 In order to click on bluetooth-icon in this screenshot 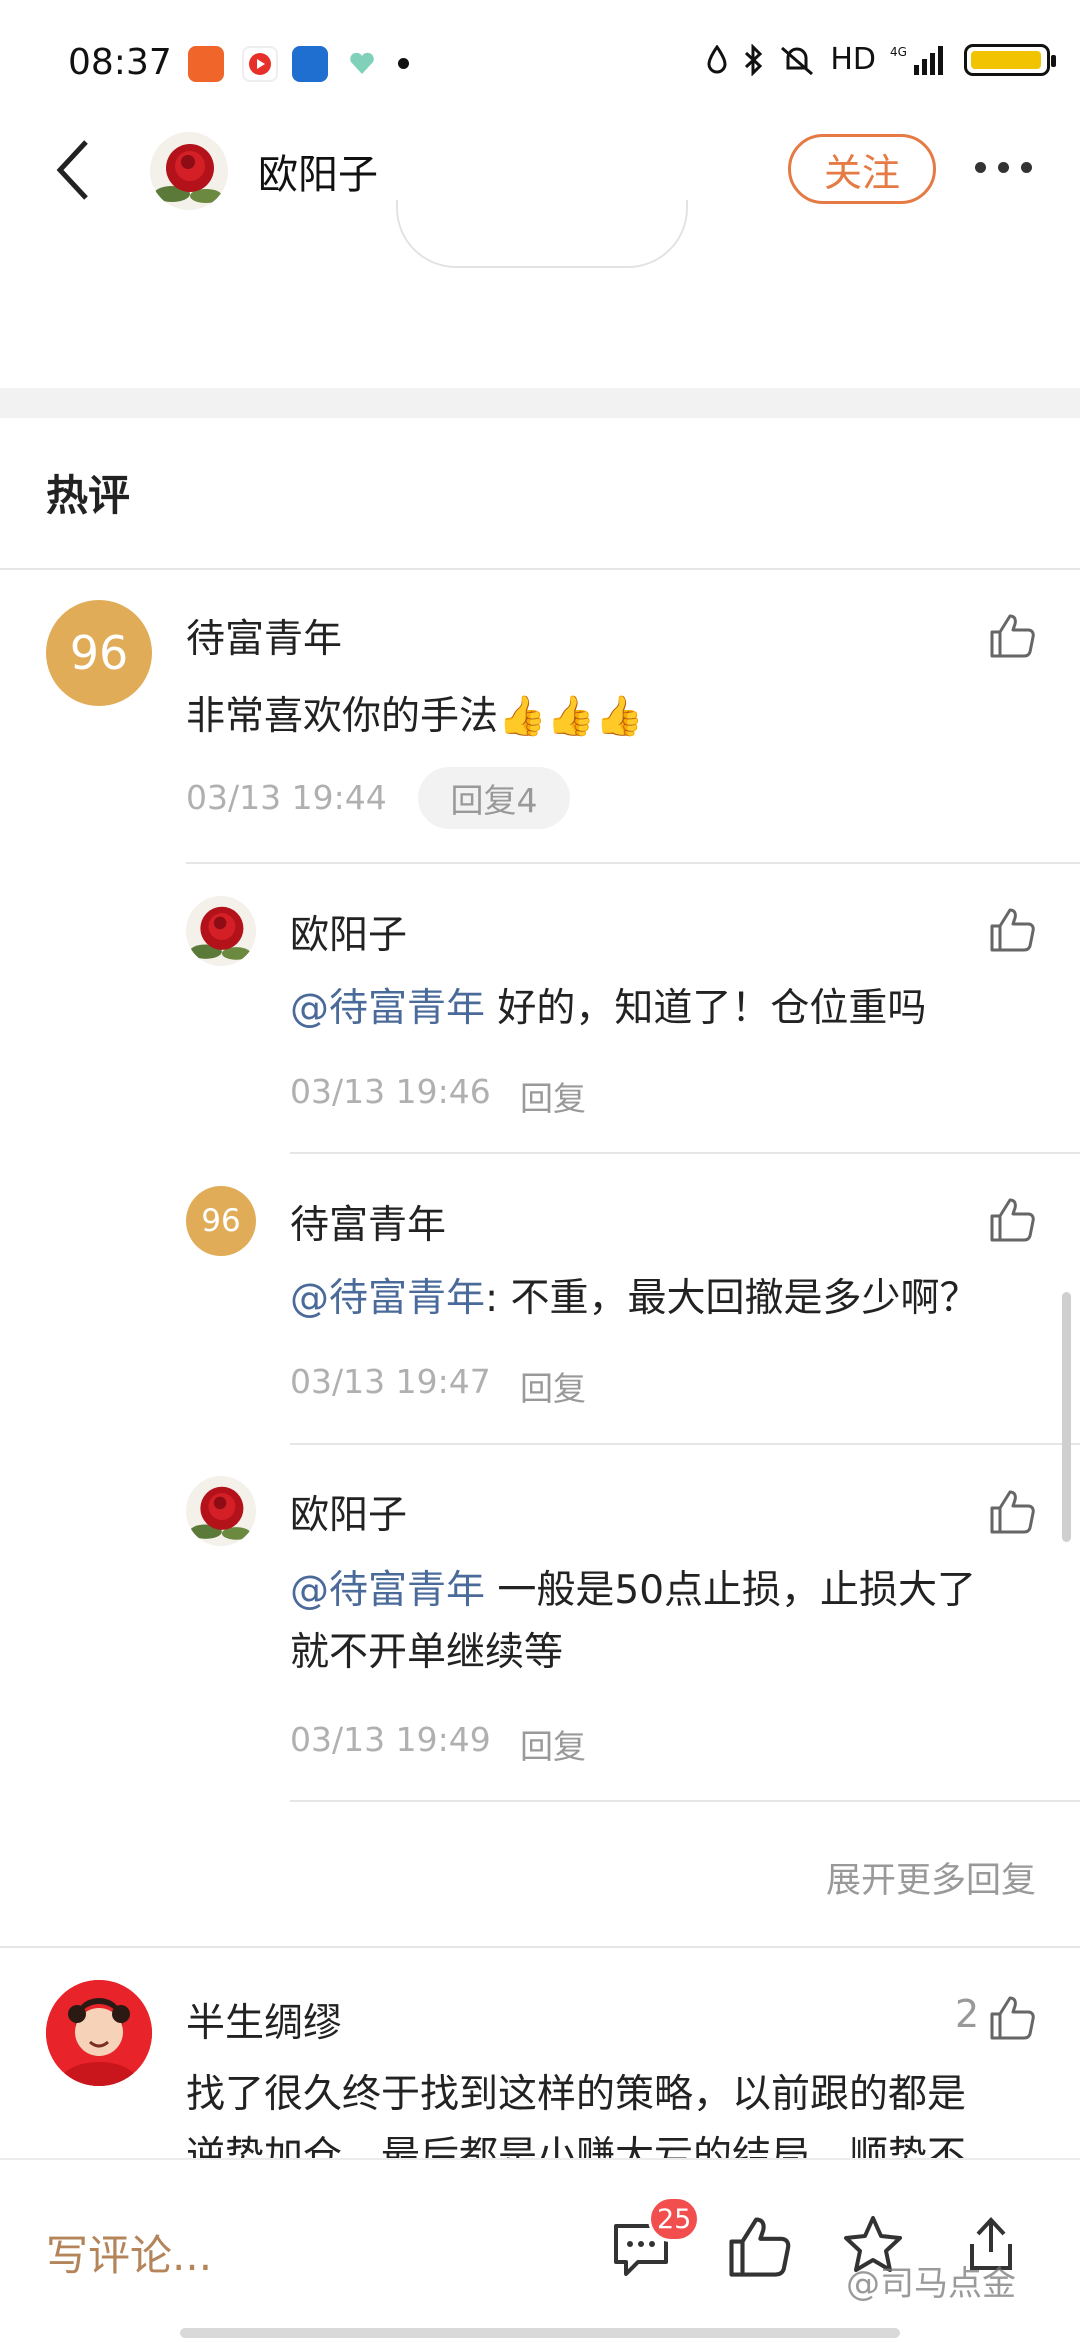, I will do `click(754, 59)`.